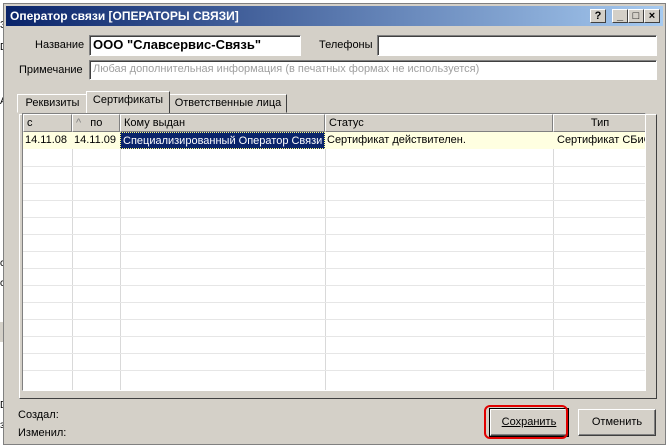  I want to click on column-header-label: по, so click(96, 123).